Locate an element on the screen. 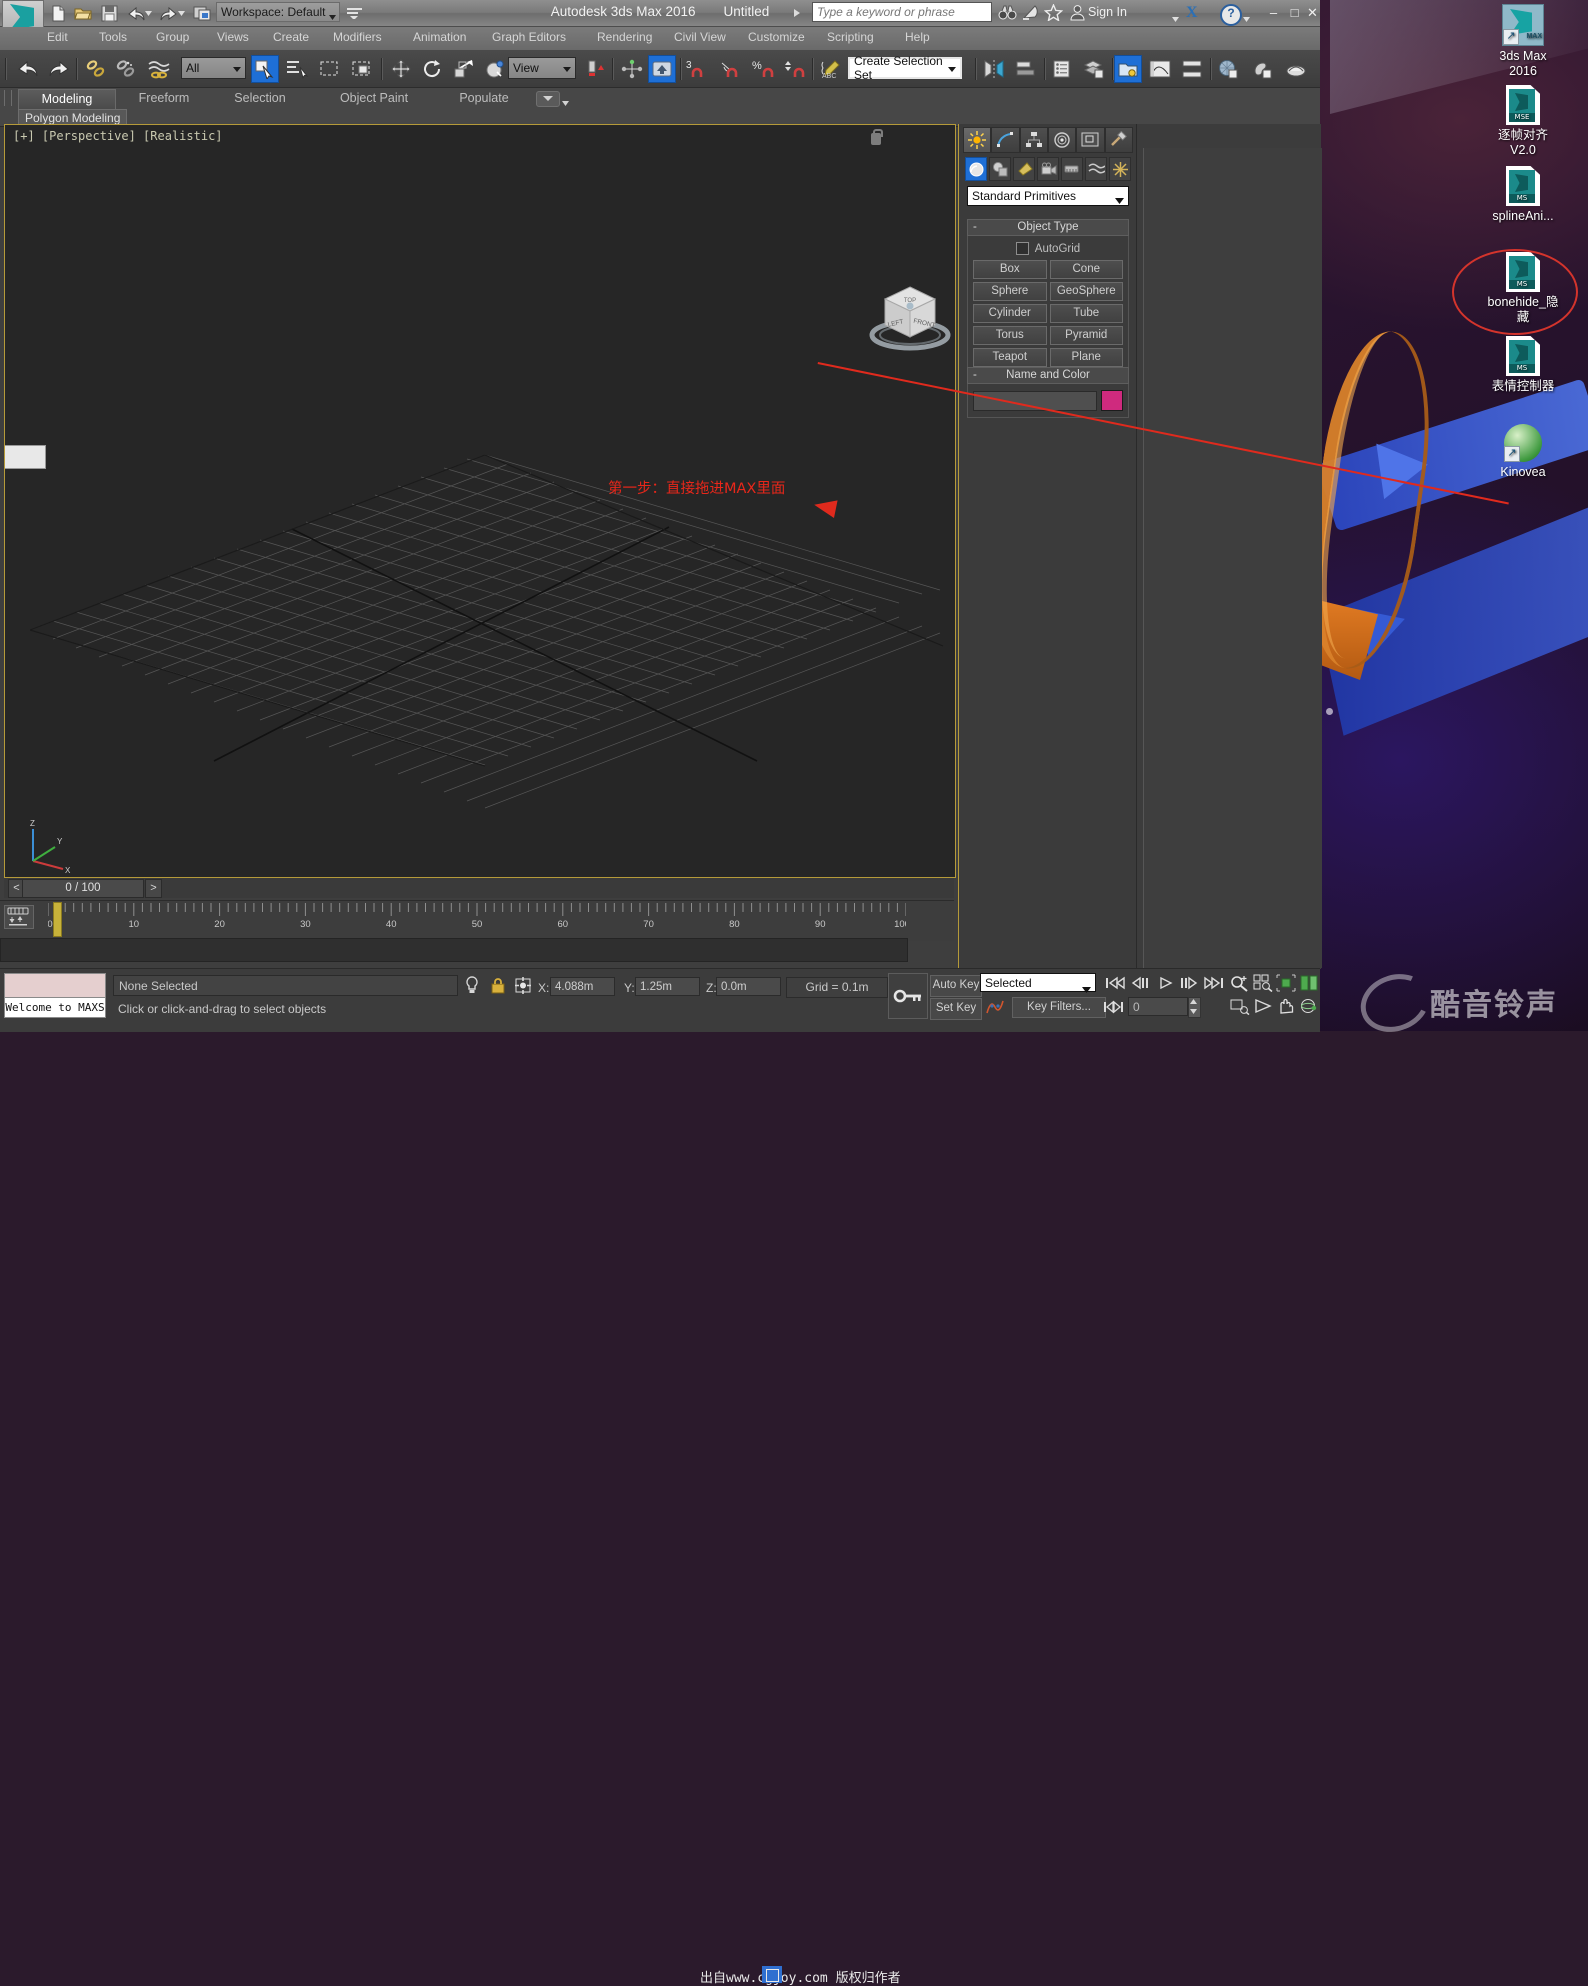 This screenshot has width=1588, height=1986. placement-tool-icon is located at coordinates (496, 69).